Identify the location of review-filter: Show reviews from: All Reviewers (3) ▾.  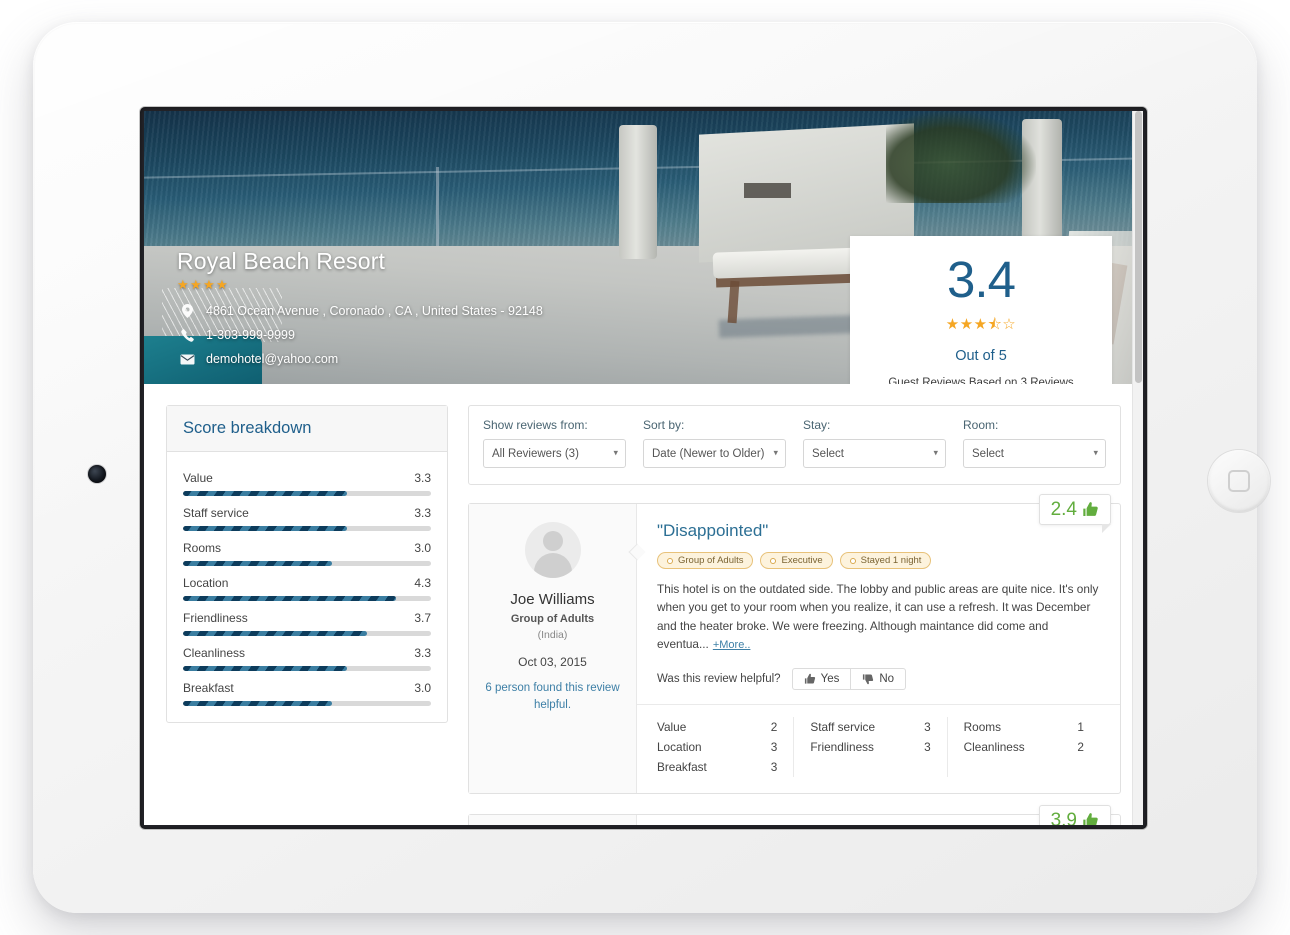
(554, 443).